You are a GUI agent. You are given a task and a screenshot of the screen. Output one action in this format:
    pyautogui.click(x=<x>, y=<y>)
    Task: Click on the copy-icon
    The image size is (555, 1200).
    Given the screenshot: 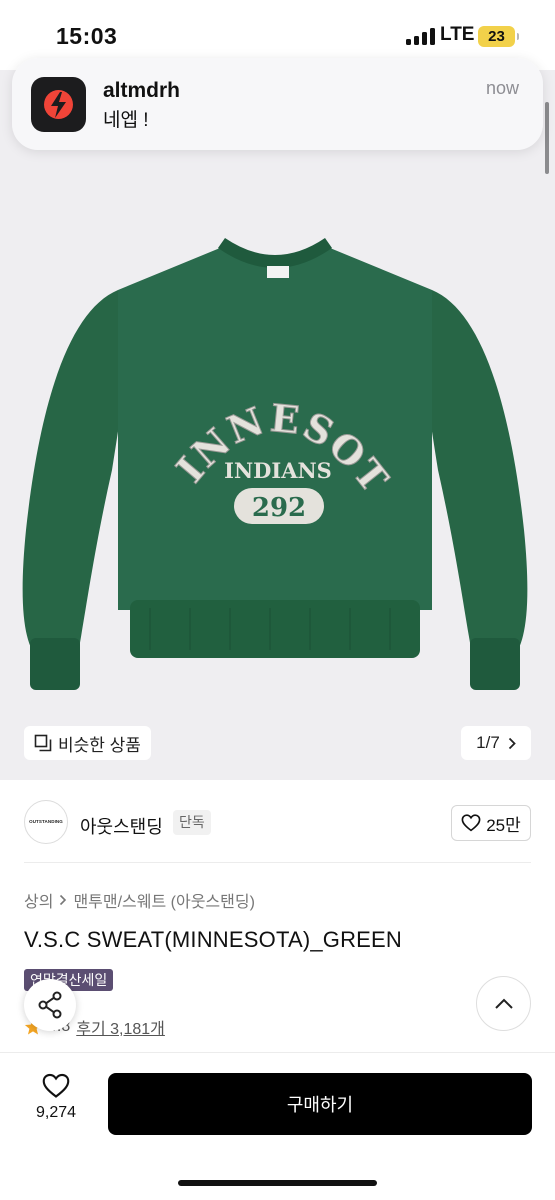 What is the action you would take?
    pyautogui.click(x=43, y=743)
    